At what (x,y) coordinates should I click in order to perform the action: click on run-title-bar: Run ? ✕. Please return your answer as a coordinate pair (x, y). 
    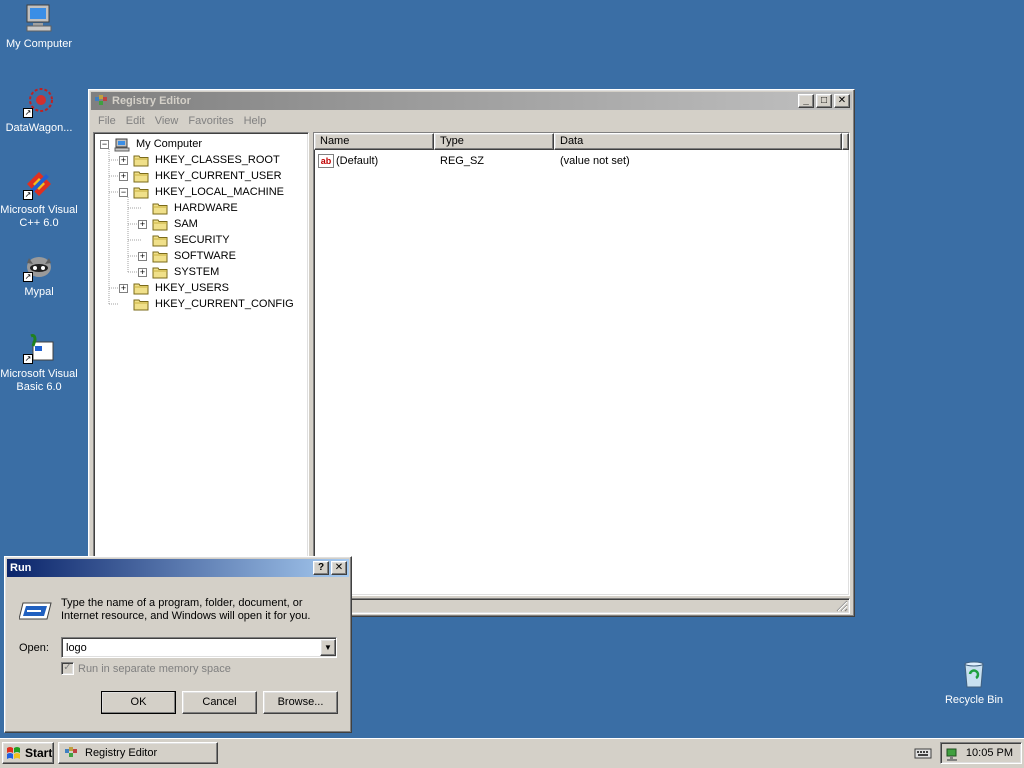
    Looking at the image, I should click on (178, 568).